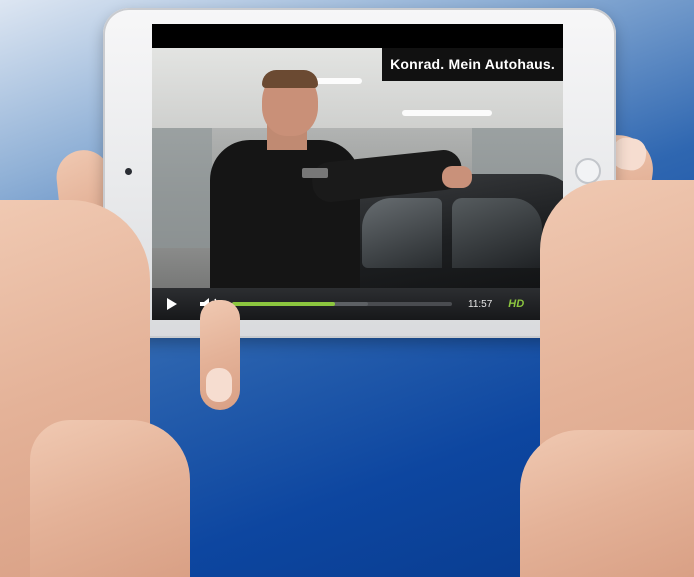 The height and width of the screenshot is (577, 694). I want to click on progress-fill, so click(284, 304).